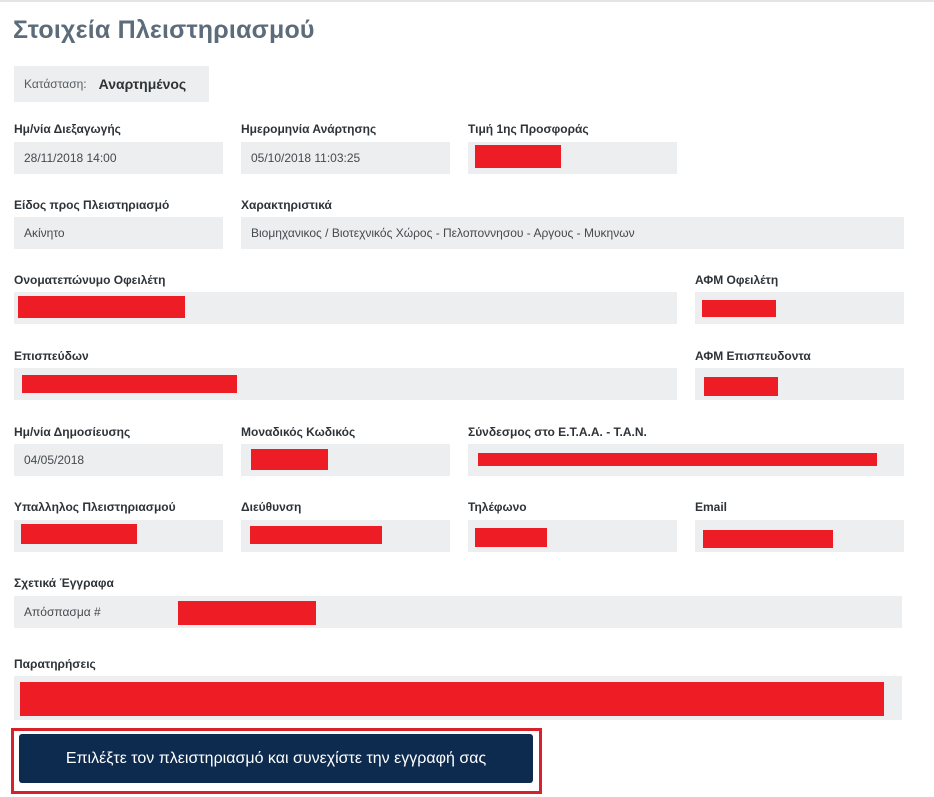  I want to click on auction-officer-label: Υπαλληλος Πλειστηριασμού, so click(95, 507).